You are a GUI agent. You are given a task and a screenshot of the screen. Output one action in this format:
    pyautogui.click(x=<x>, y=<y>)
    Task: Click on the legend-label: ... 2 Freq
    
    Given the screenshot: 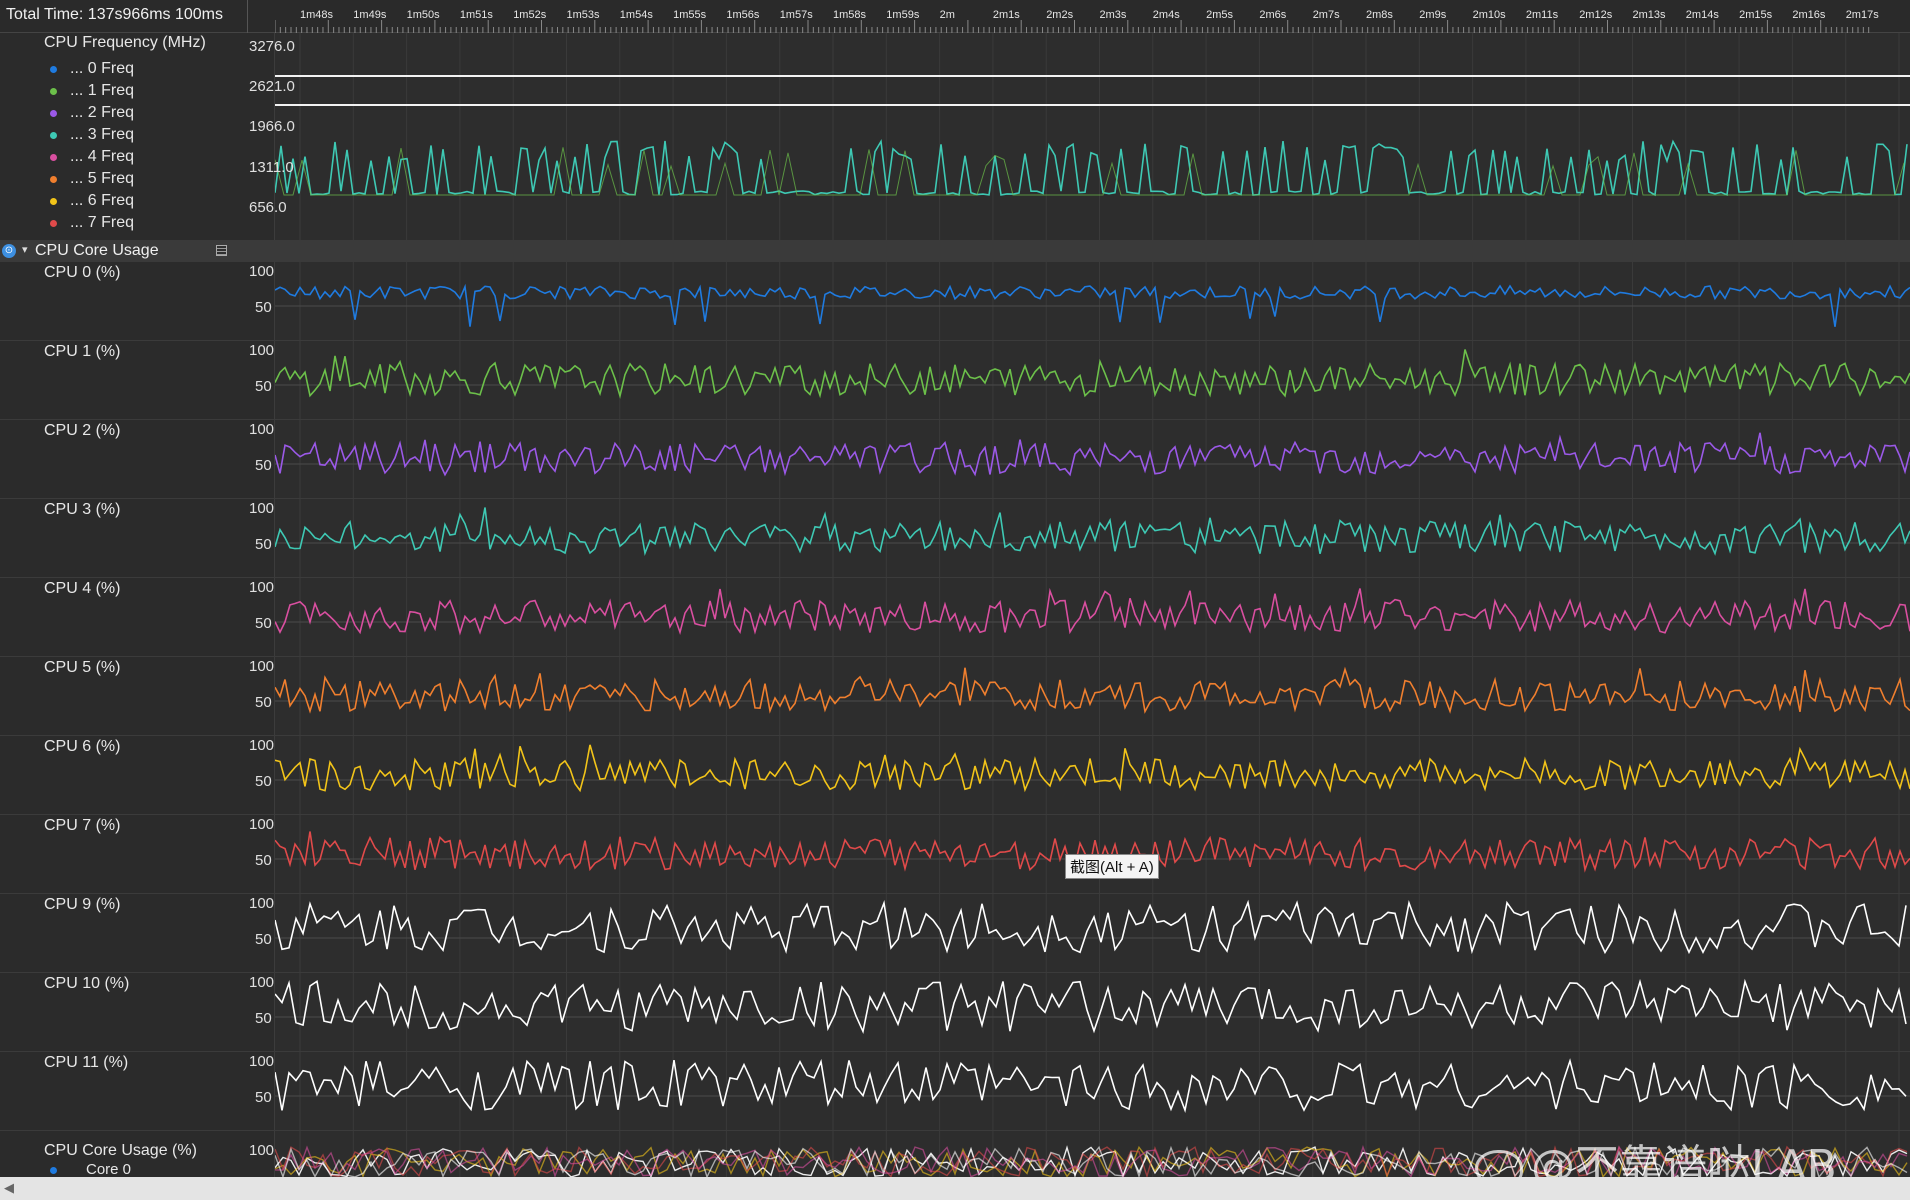 What is the action you would take?
    pyautogui.click(x=102, y=112)
    